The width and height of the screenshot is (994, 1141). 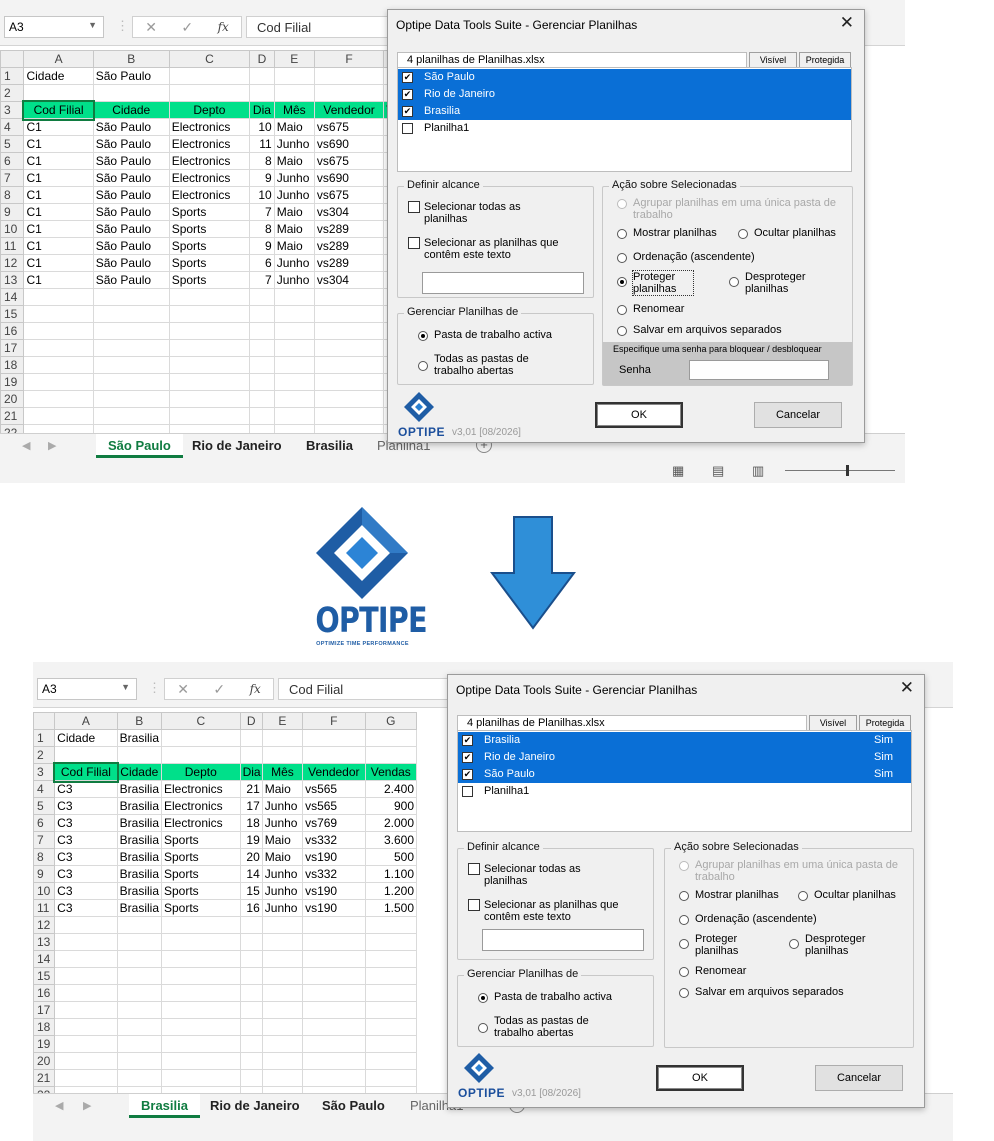 I want to click on row-header: 18, so click(x=12, y=365).